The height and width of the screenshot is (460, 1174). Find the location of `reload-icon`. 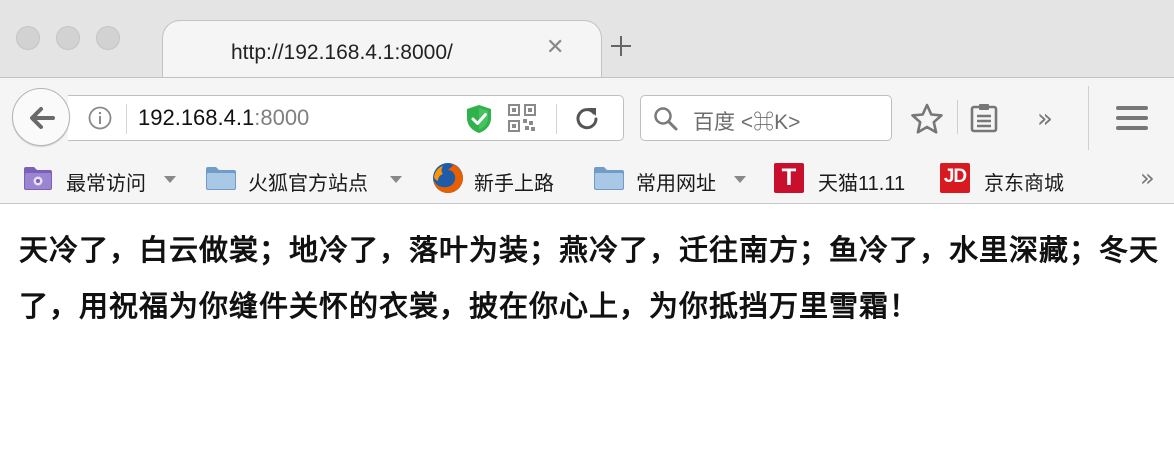

reload-icon is located at coordinates (587, 118).